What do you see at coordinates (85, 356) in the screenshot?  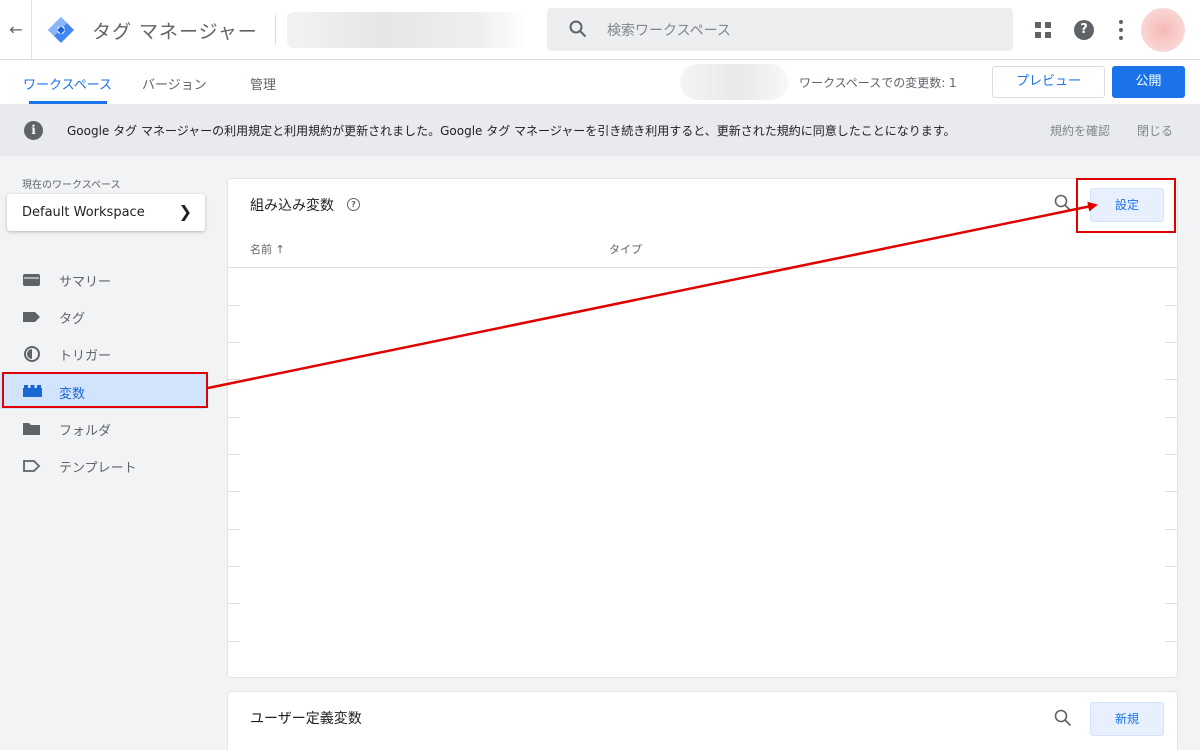 I see `sidebar-item-label: トリガー` at bounding box center [85, 356].